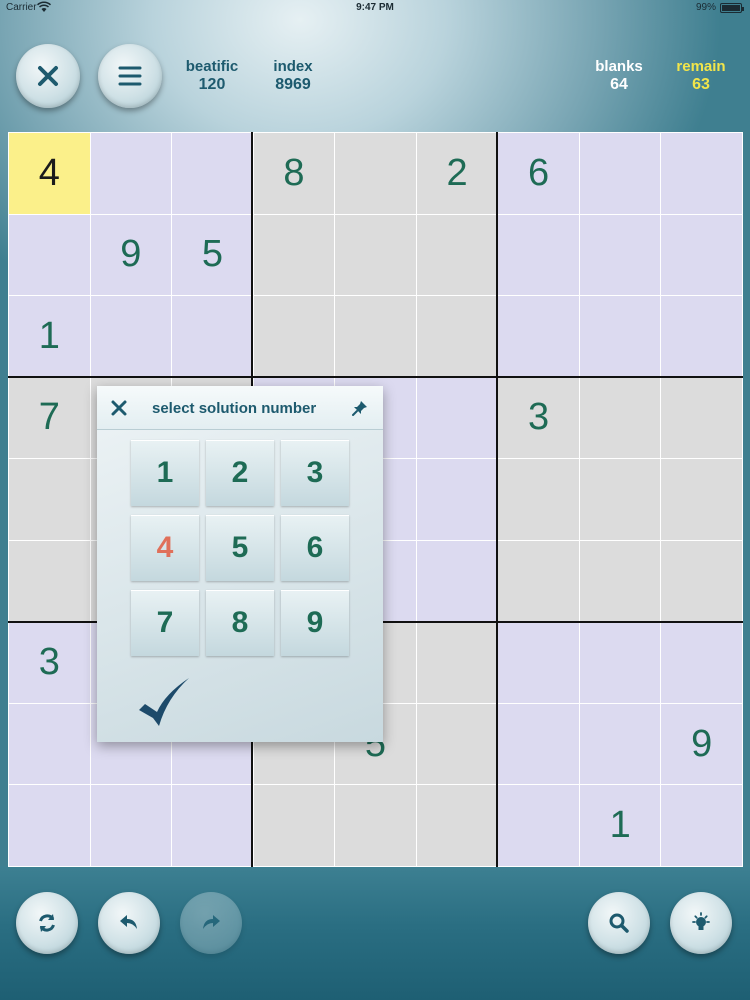 Image resolution: width=750 pixels, height=1000 pixels. Describe the element at coordinates (165, 623) in the screenshot. I see `number-key-7: 7` at that location.